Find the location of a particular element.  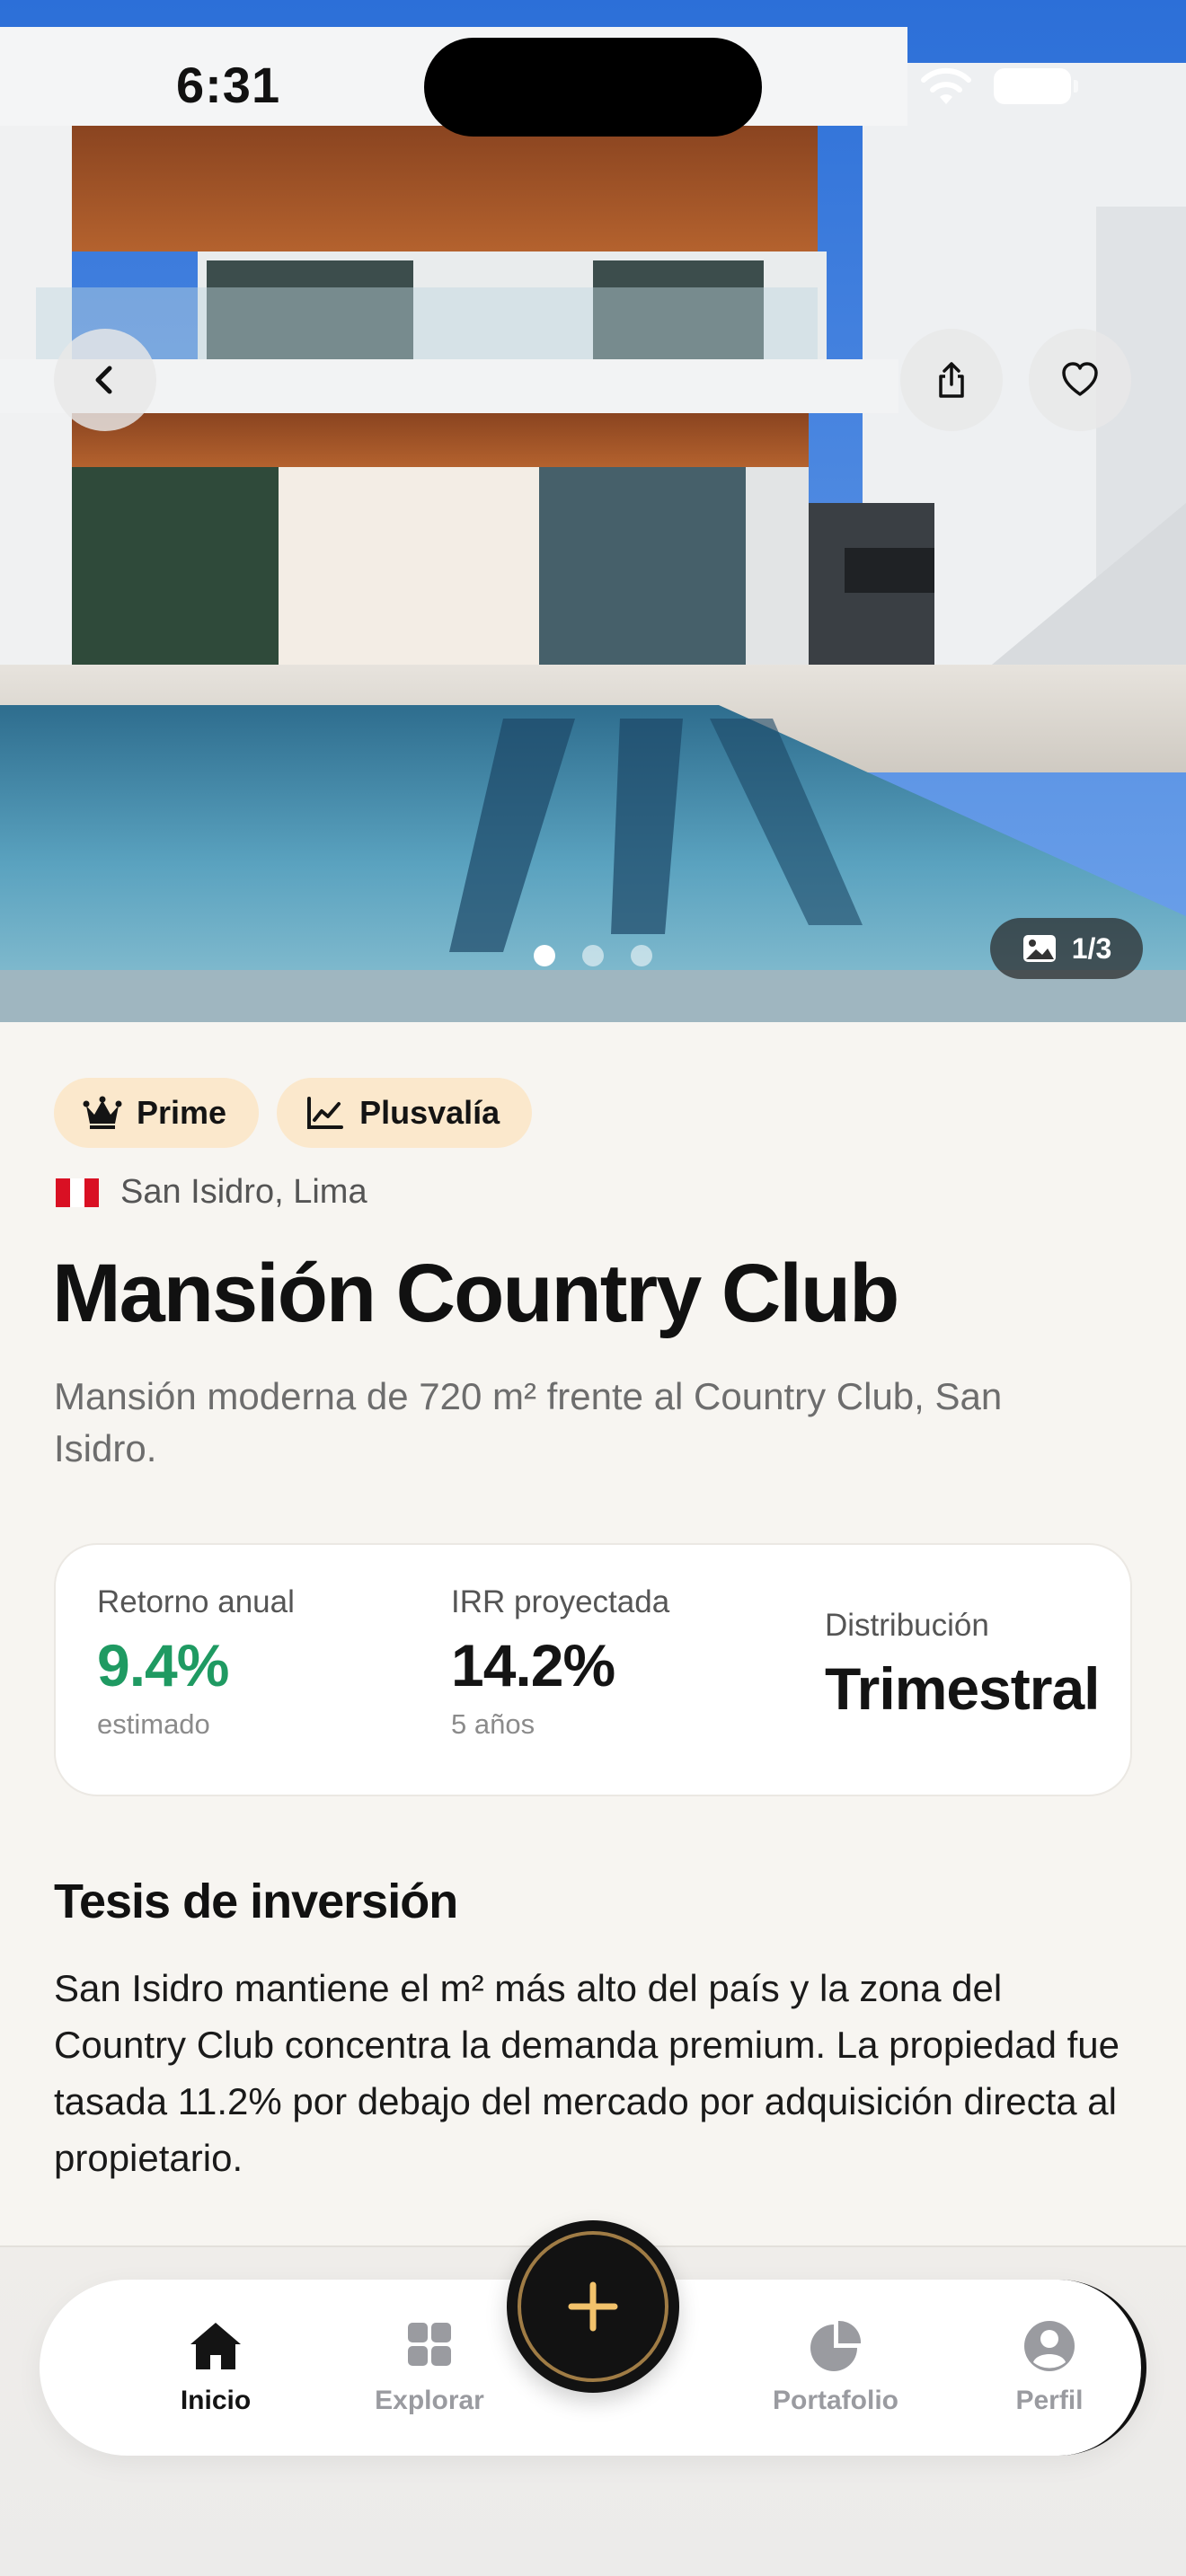

tab-explorar: Explorar is located at coordinates (429, 2367).